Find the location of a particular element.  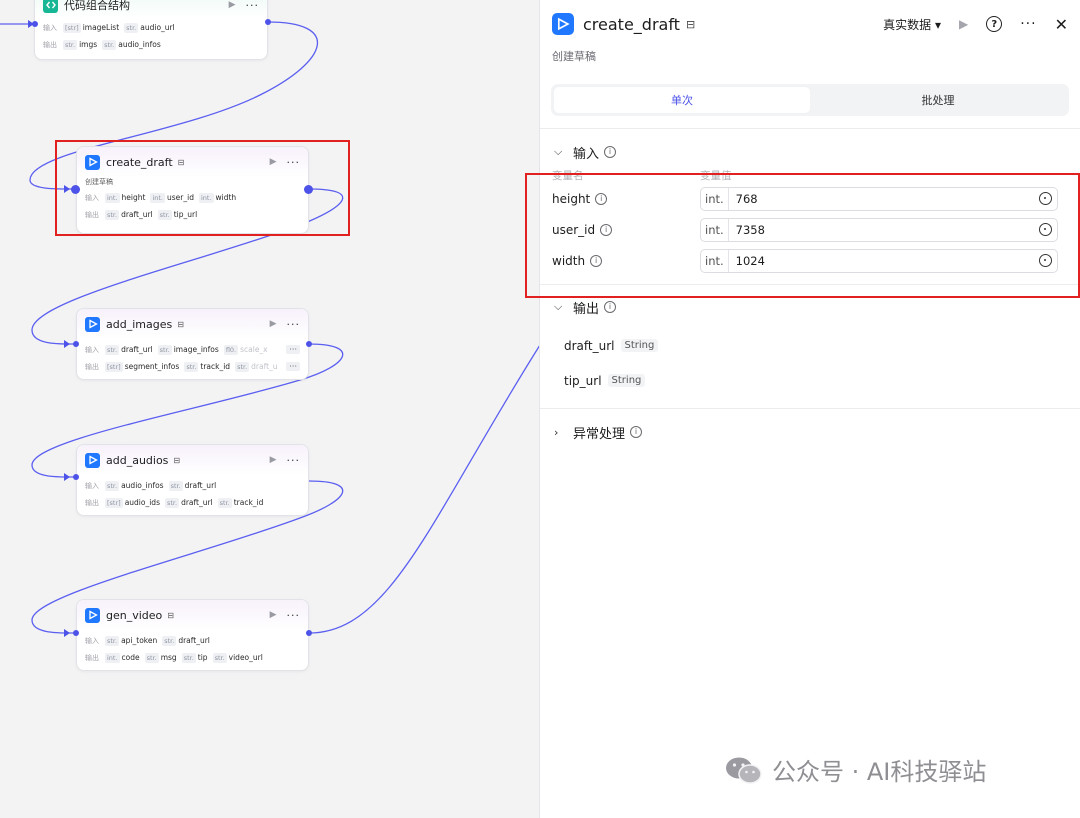

node-header: create_draft ⊟ ▶ ··· is located at coordinates (192, 162).